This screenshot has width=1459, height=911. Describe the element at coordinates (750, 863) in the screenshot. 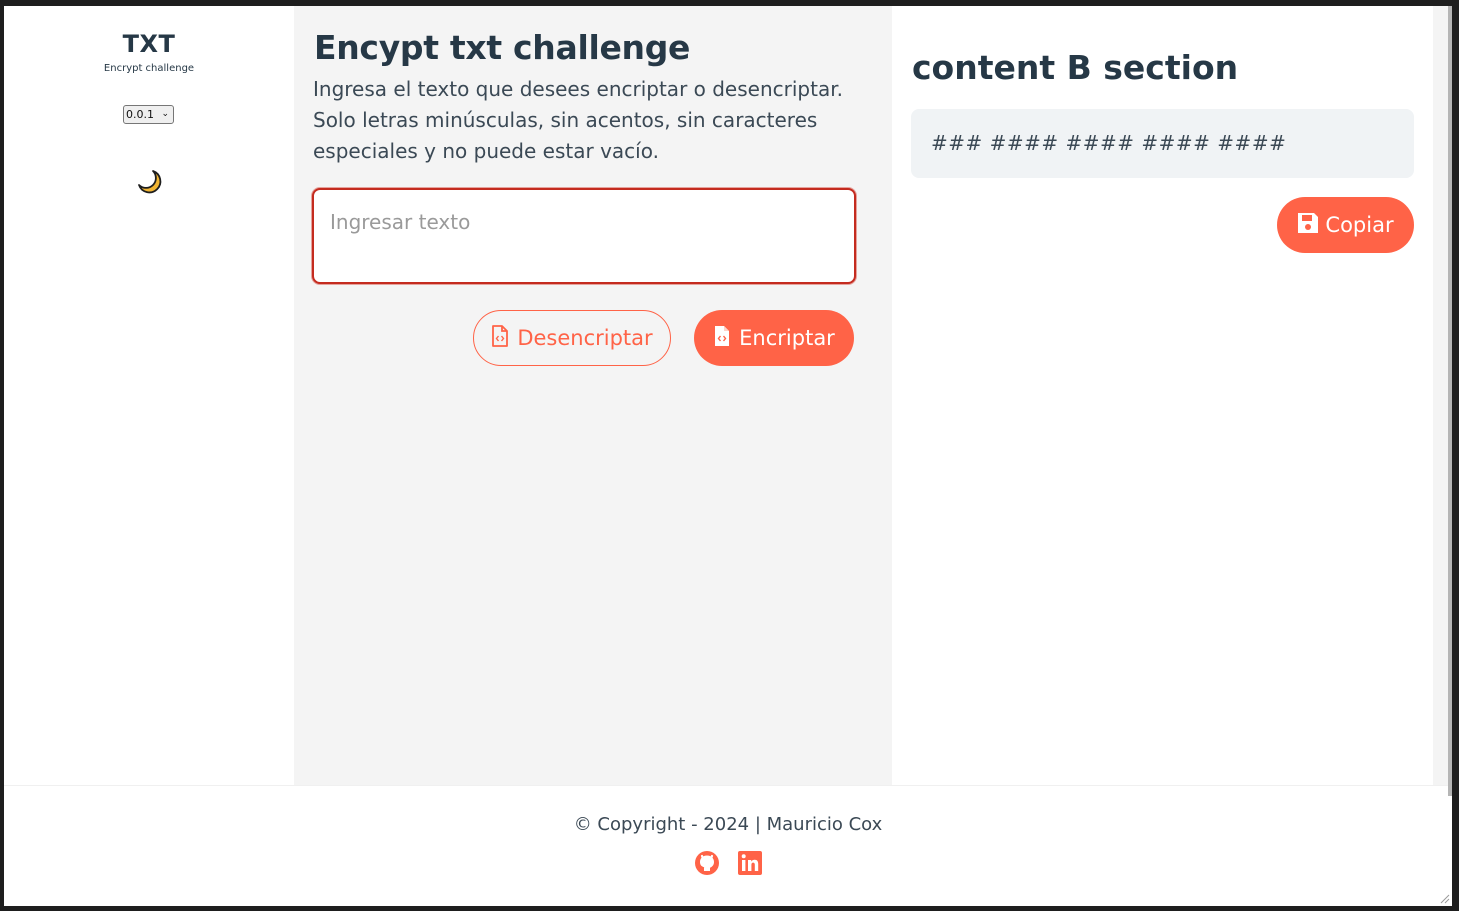

I see `linkedin-icon` at that location.